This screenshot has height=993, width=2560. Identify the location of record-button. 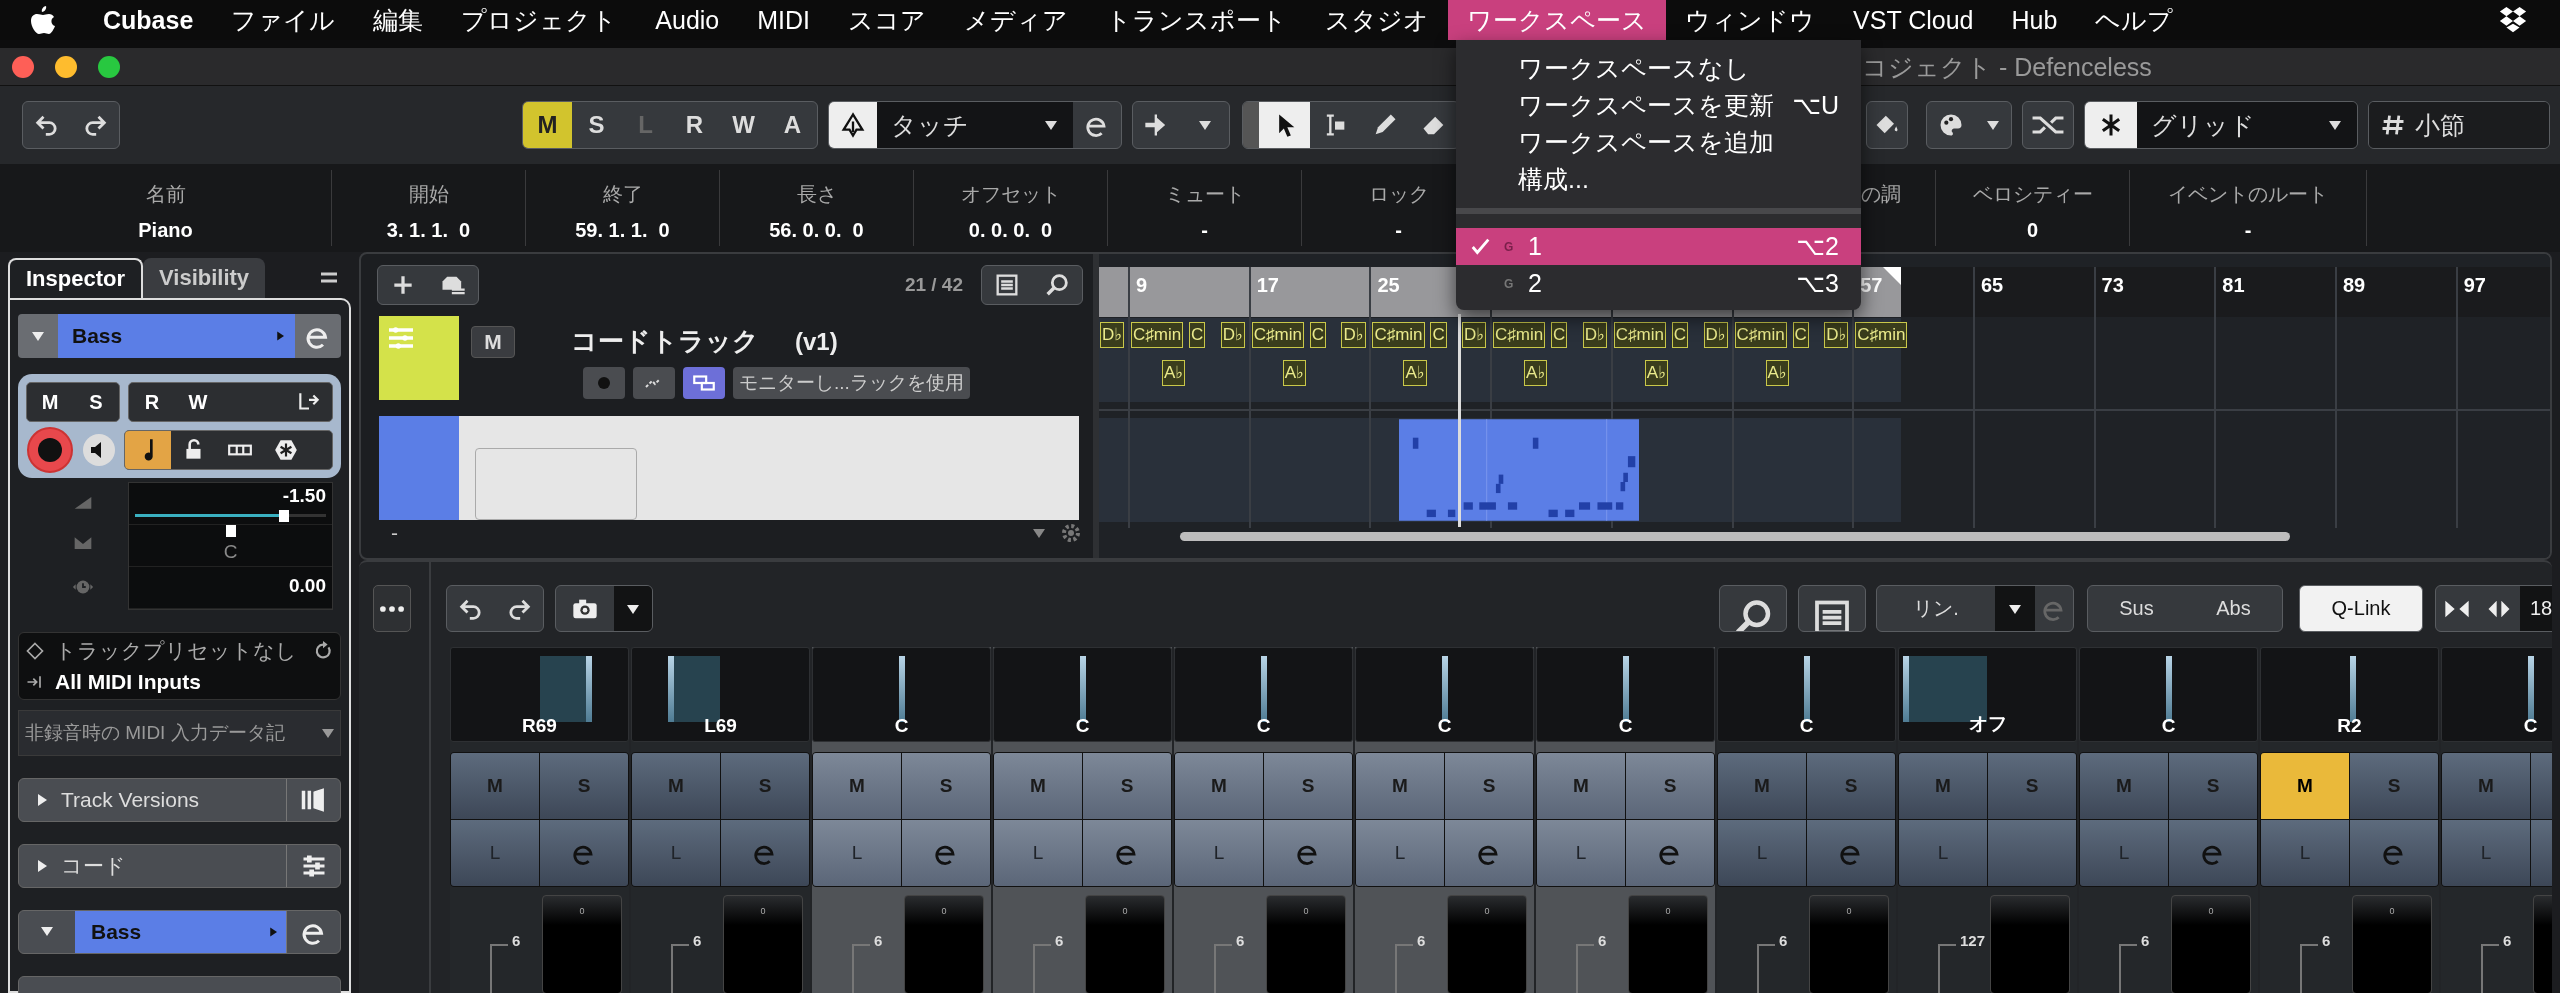
(50, 450).